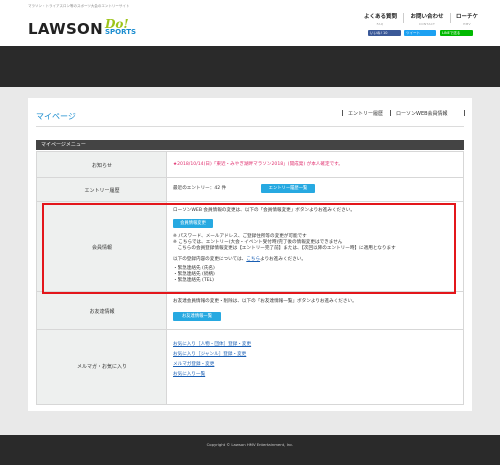  Describe the element at coordinates (200, 188) in the screenshot. I see `recent-entries-count: 最近のエントリー：42 件` at that location.